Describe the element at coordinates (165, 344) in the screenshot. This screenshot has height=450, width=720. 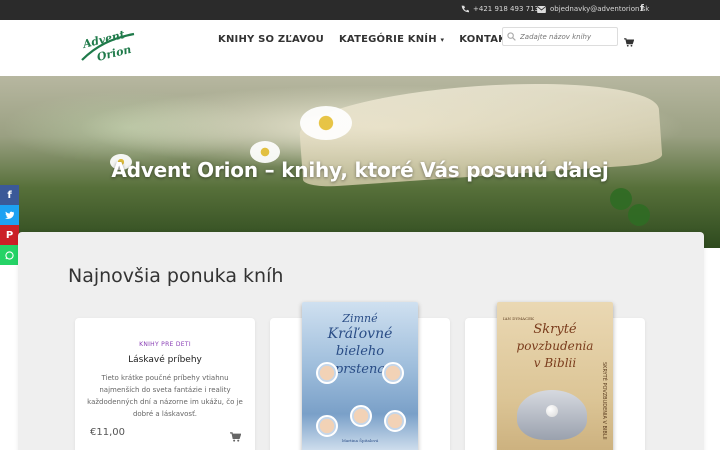
I see `product-category: KNIHY PRE DETI` at that location.